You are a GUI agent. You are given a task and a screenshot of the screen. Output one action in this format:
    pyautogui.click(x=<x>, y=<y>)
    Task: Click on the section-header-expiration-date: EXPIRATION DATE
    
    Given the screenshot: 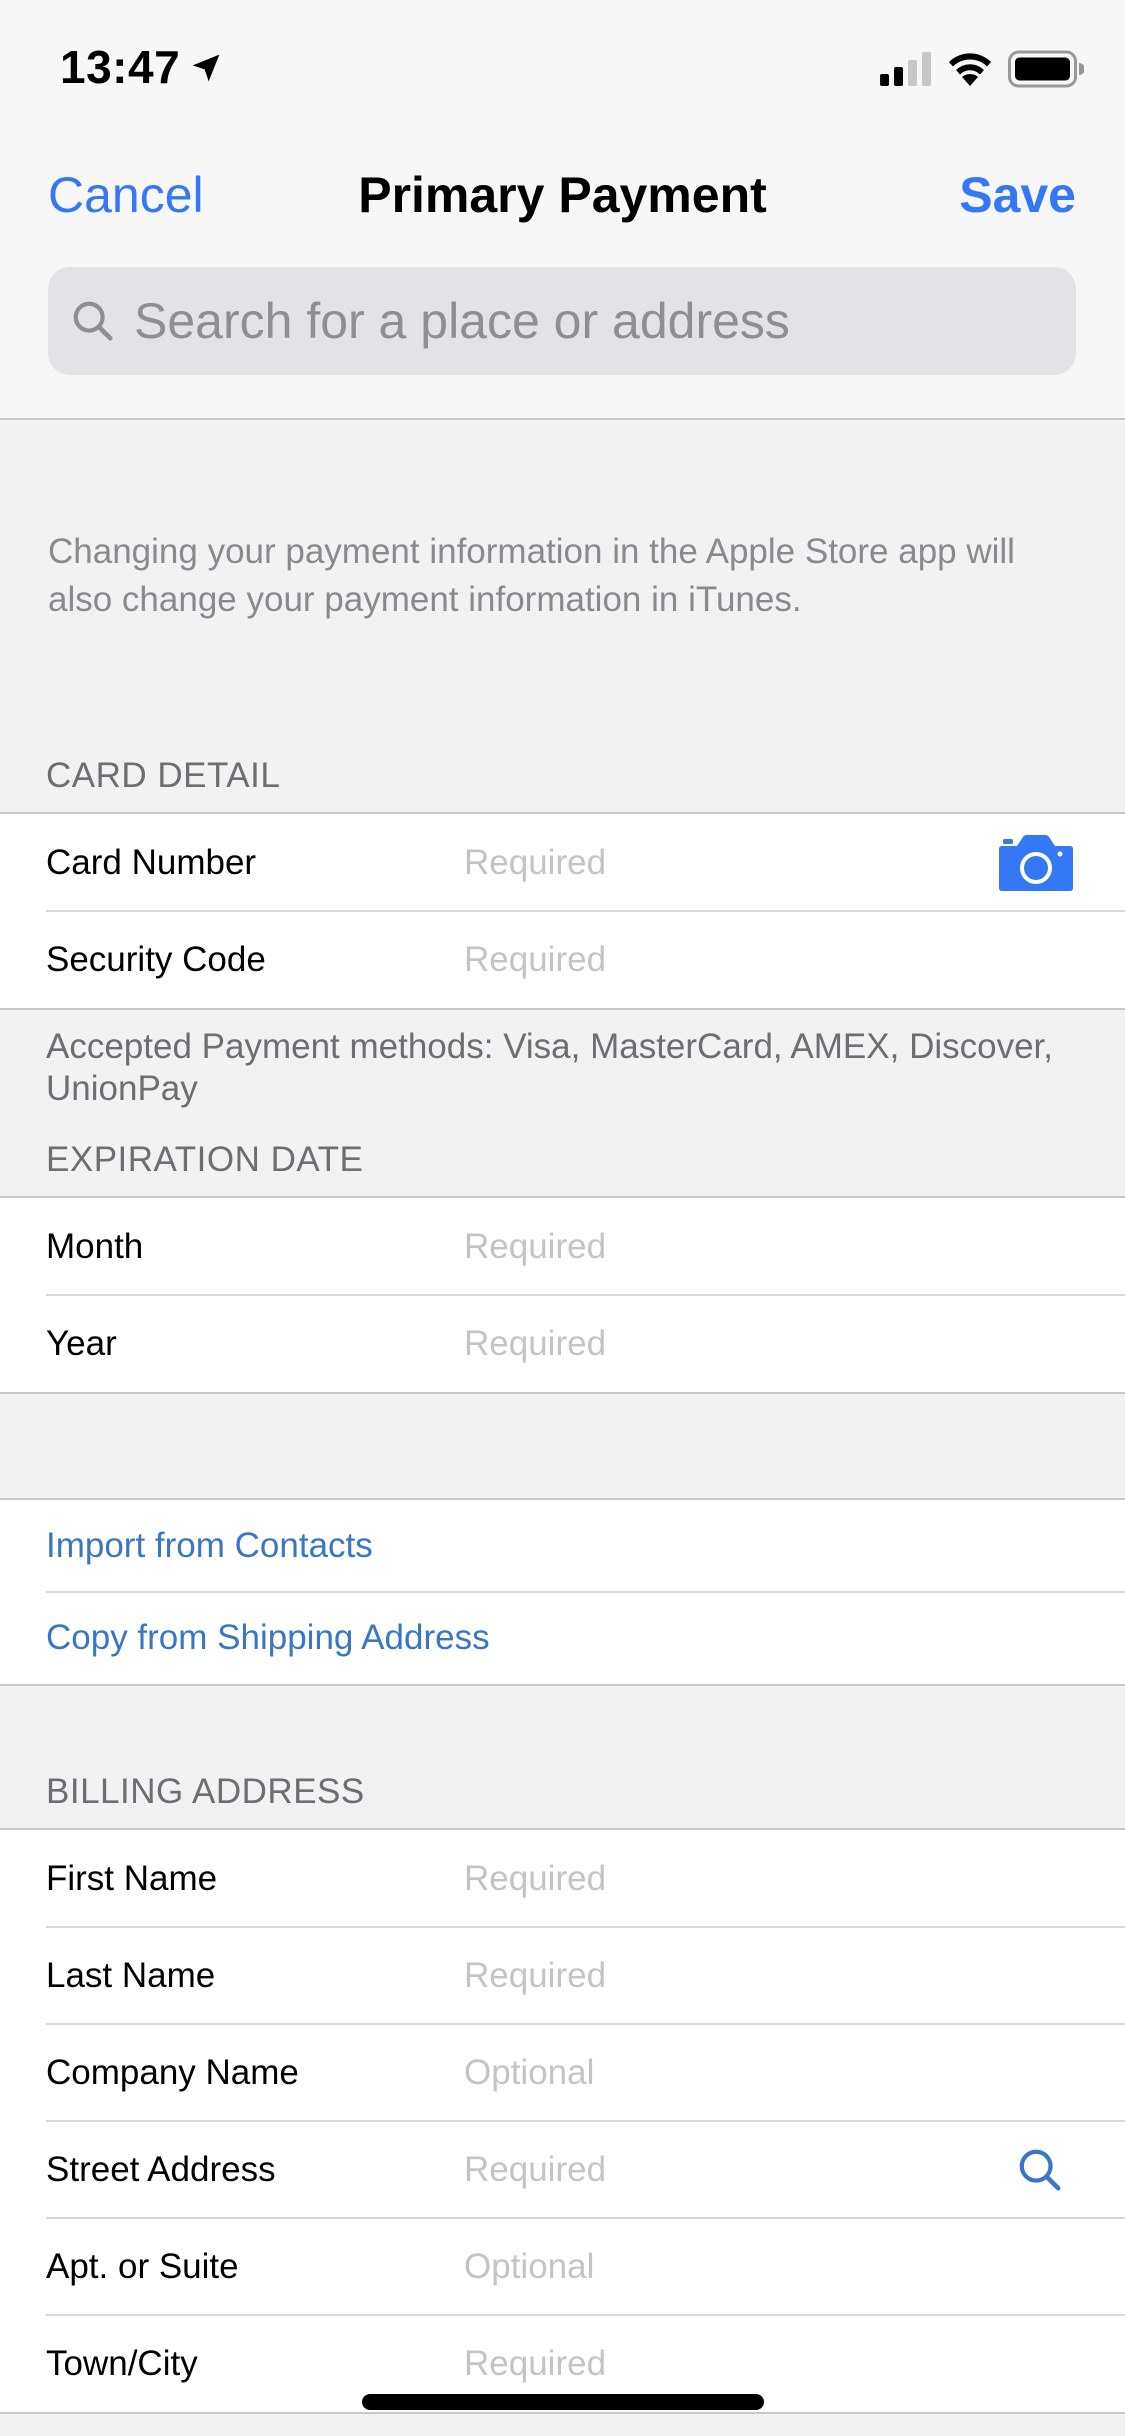 What is the action you would take?
    pyautogui.click(x=205, y=1159)
    